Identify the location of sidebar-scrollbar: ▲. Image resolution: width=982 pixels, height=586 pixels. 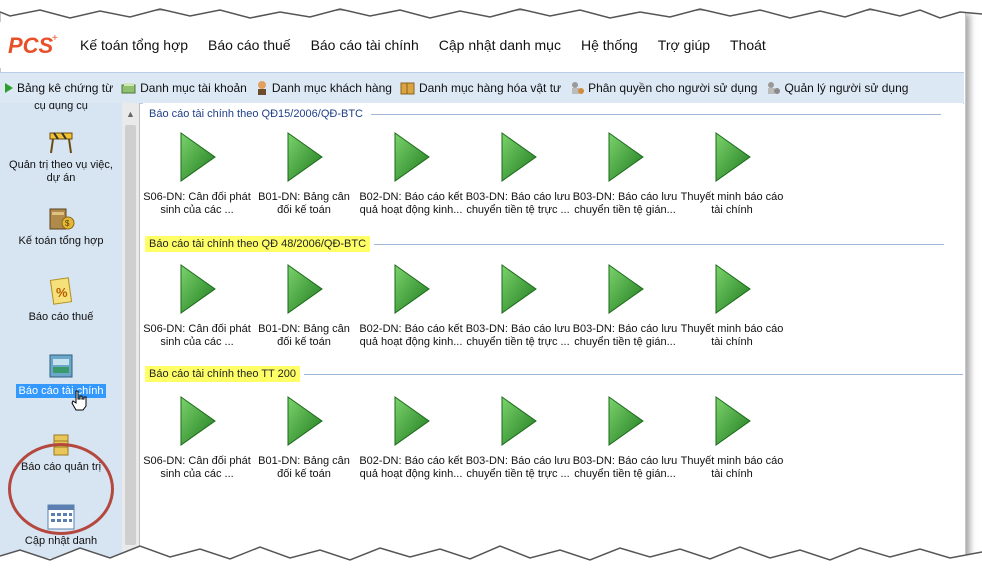
(131, 330).